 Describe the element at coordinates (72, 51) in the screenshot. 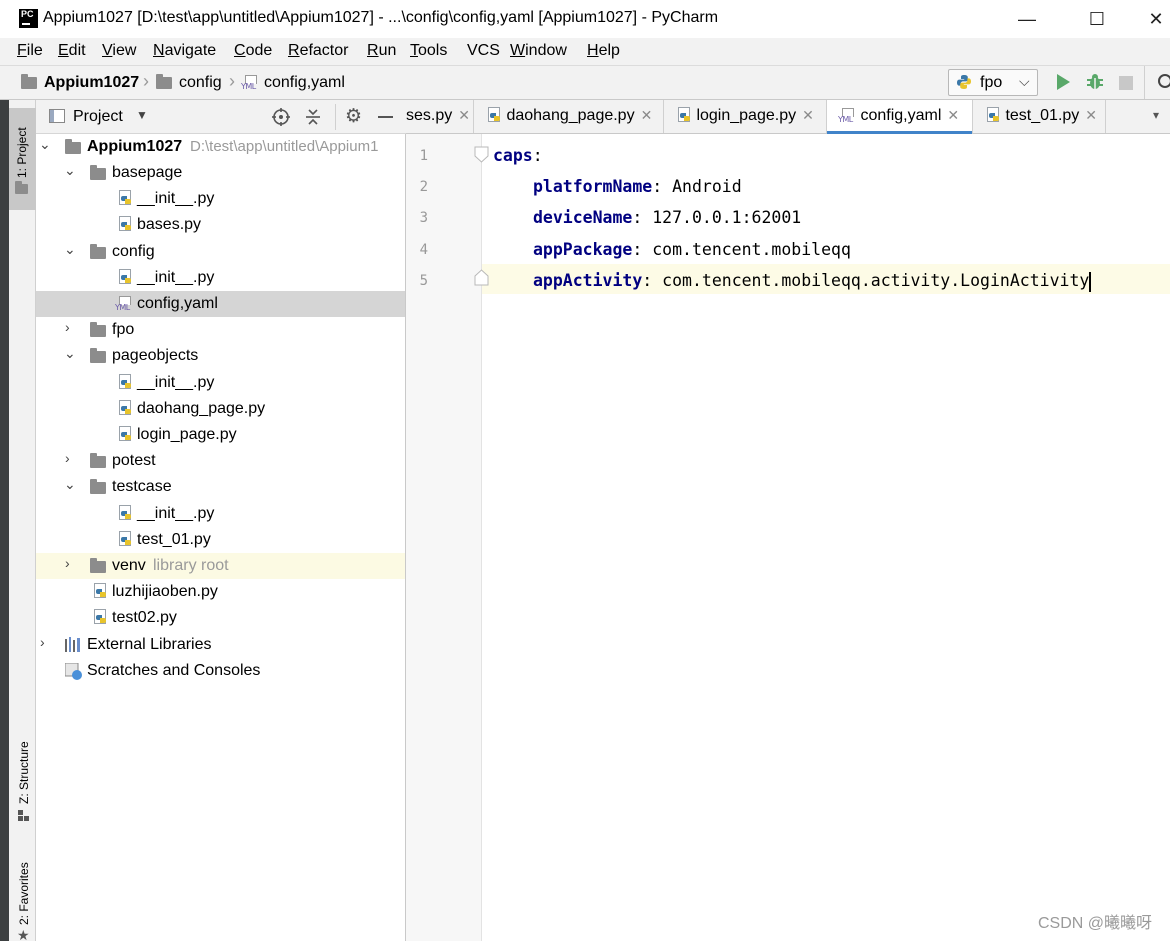

I see `menu-edit: Edit` at that location.